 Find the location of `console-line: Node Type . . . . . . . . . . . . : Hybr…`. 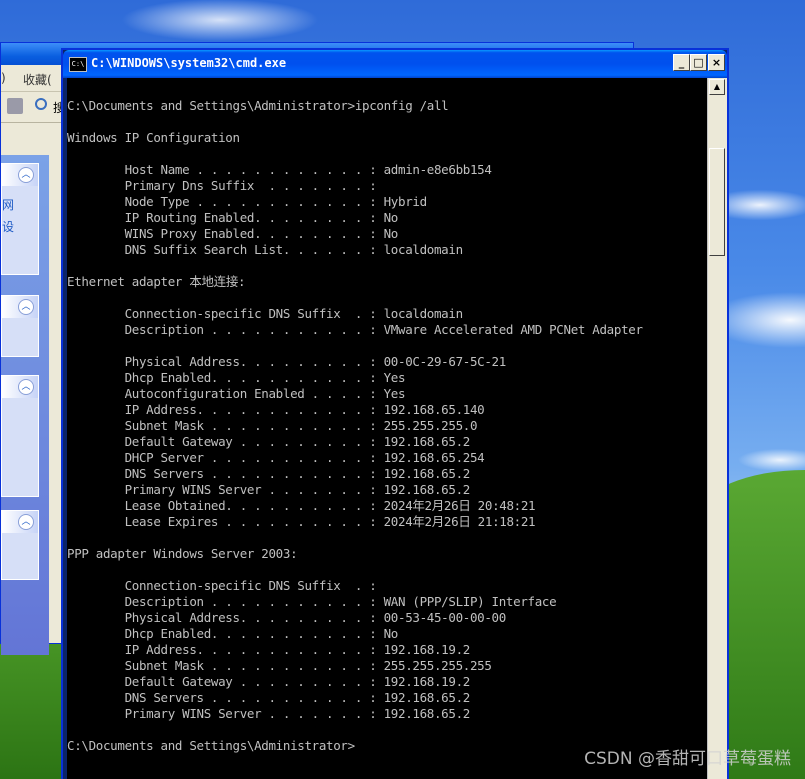

console-line: Node Type . . . . . . . . . . . . : Hybr… is located at coordinates (247, 201).